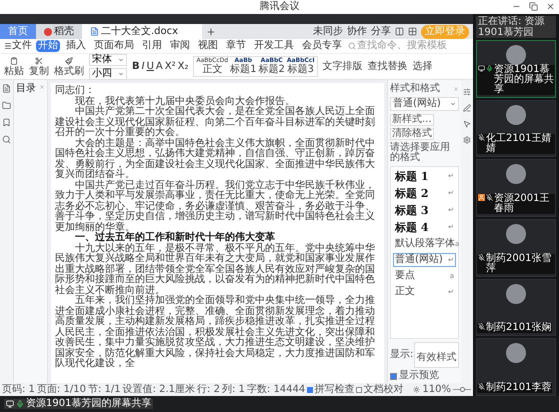 The width and height of the screenshot is (559, 412). I want to click on ribbon-tab: 引用, so click(152, 46).